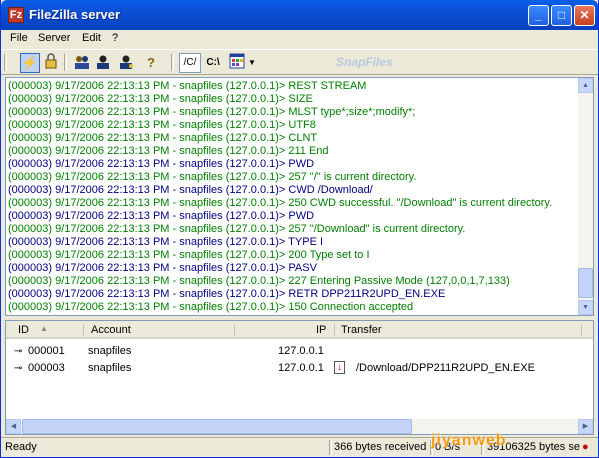 This screenshot has height=458, width=599. What do you see at coordinates (190, 63) in the screenshot?
I see `path-c-slash-button: /C/` at bounding box center [190, 63].